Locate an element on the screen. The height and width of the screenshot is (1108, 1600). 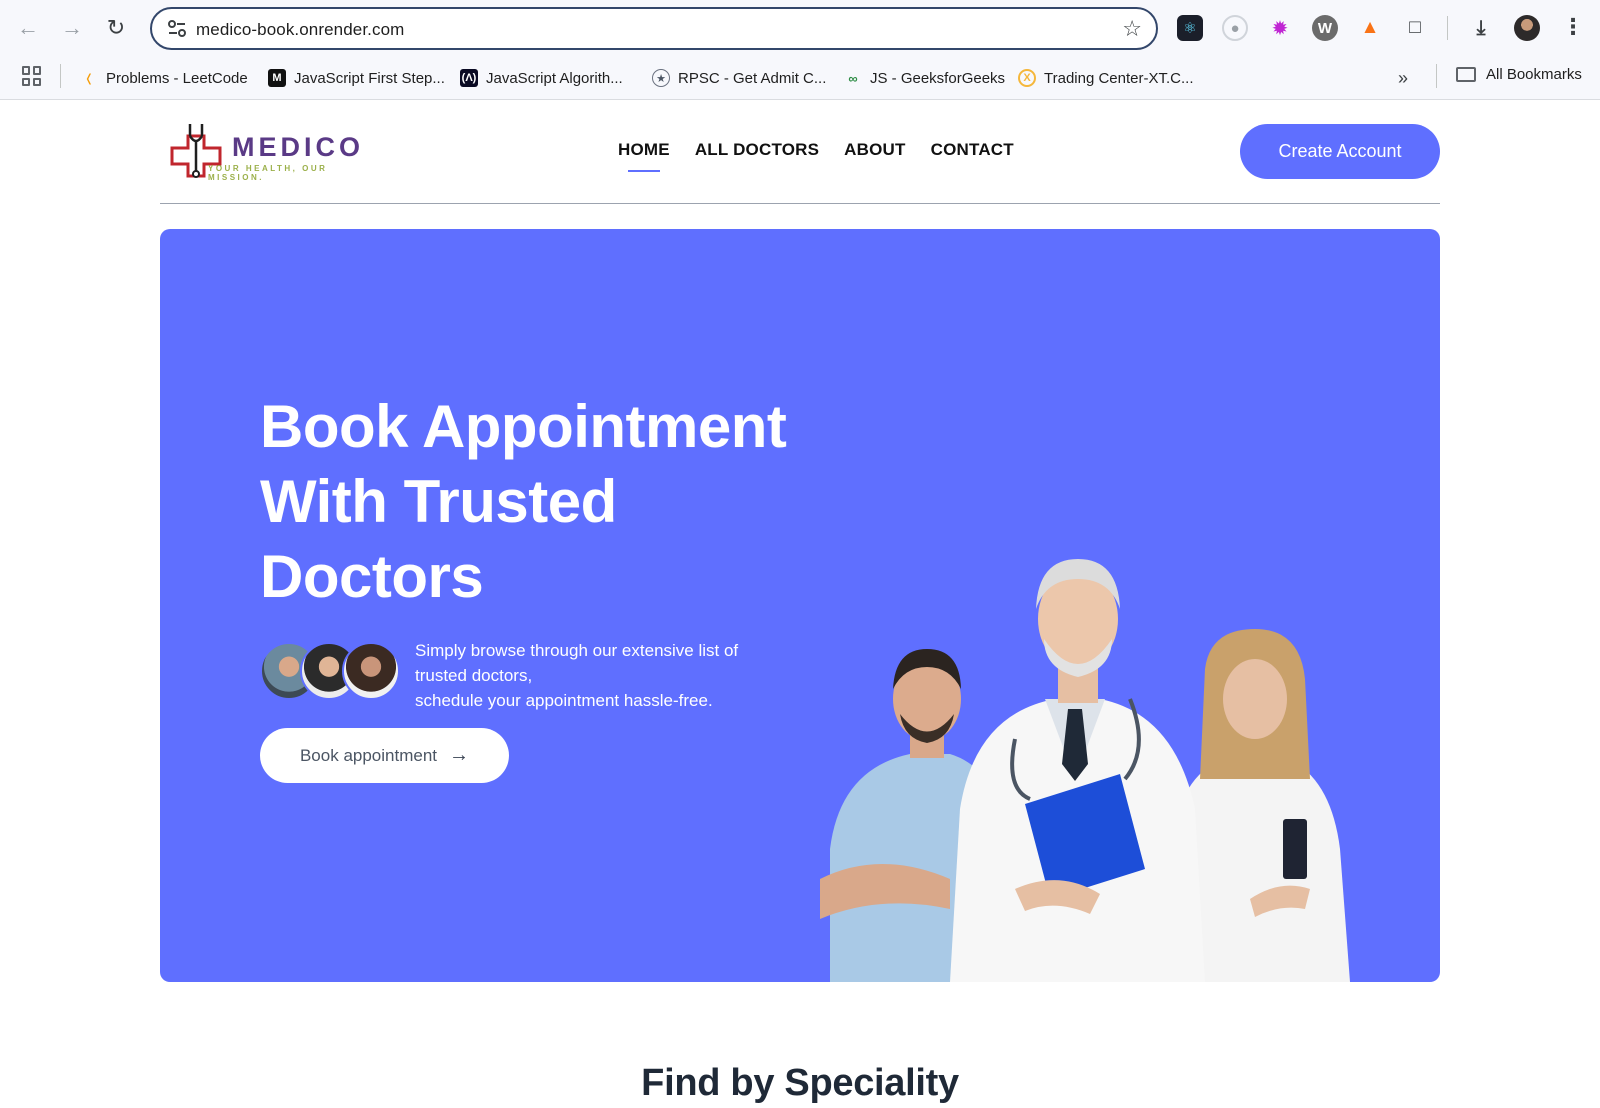
site-info-icon is located at coordinates (177, 29).